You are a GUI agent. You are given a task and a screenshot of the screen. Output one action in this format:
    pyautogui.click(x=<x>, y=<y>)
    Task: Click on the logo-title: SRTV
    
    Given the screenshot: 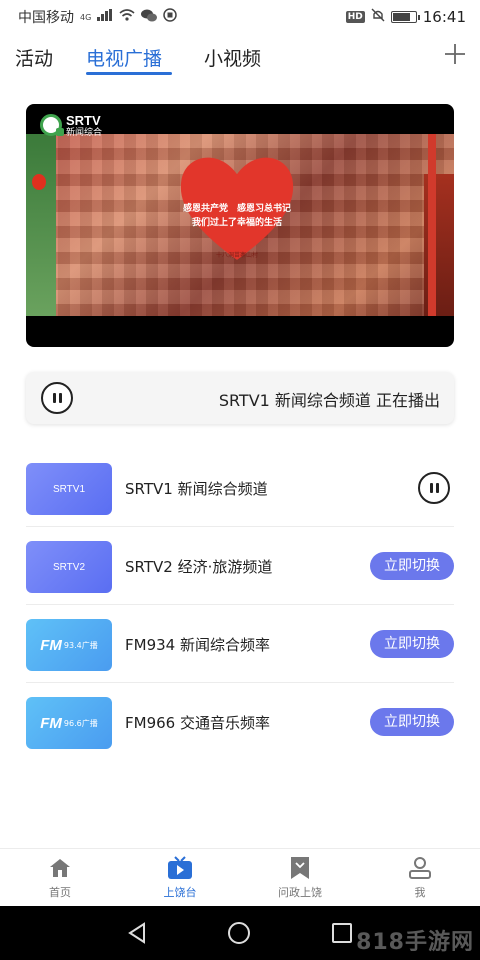 What is the action you would take?
    pyautogui.click(x=83, y=120)
    